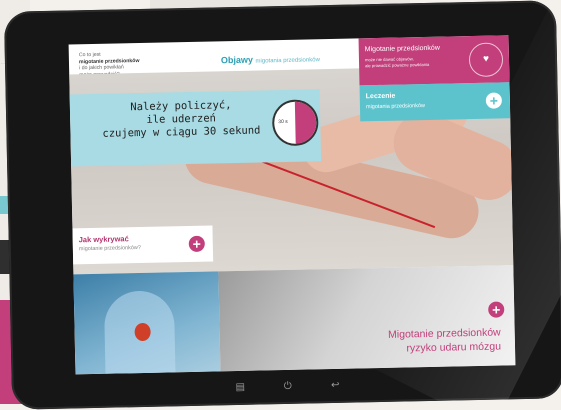  I want to click on menu-icon: ▤, so click(240, 387).